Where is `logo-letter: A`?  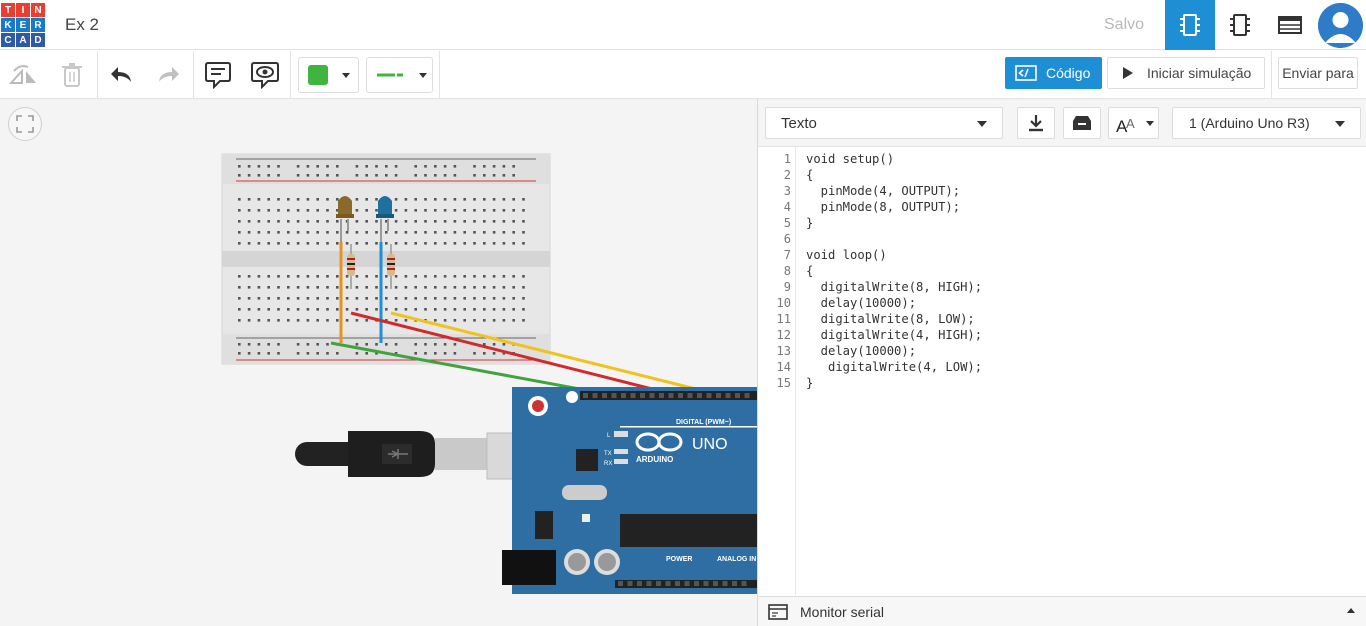 logo-letter: A is located at coordinates (23, 40).